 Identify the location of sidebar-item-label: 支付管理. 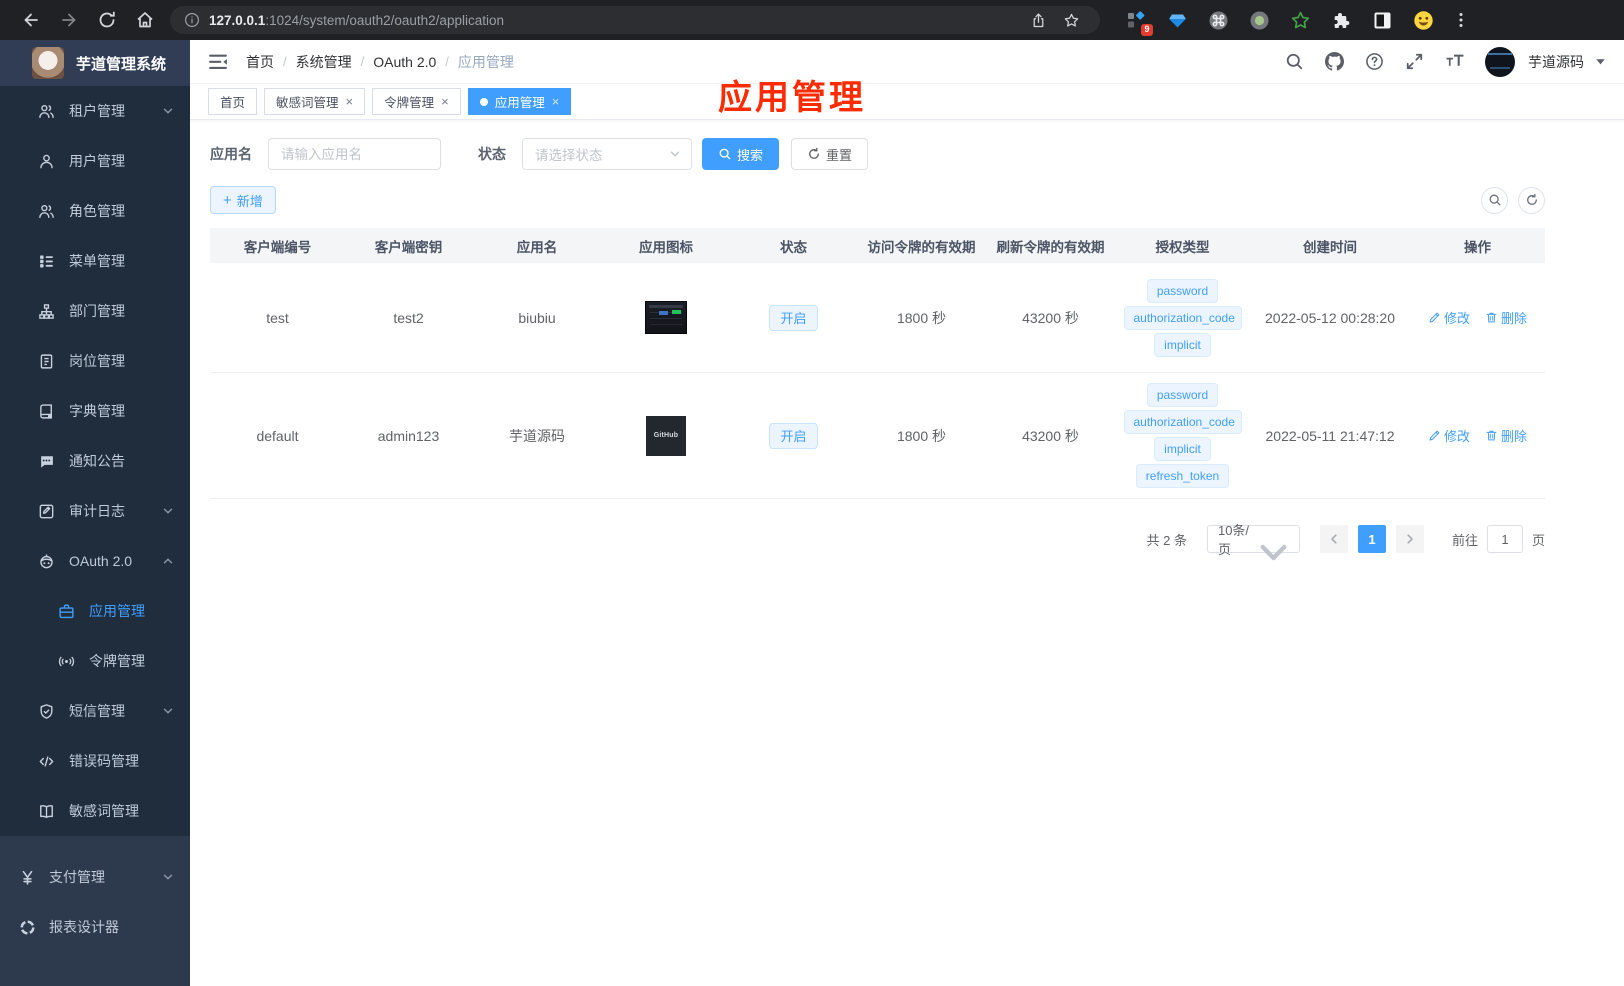
(77, 877).